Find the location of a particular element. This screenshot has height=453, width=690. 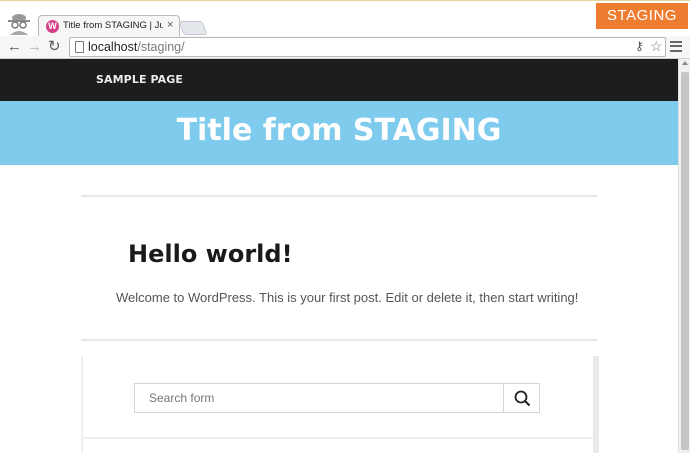

site-navigation: SAMPLE PAGE is located at coordinates (339, 80).